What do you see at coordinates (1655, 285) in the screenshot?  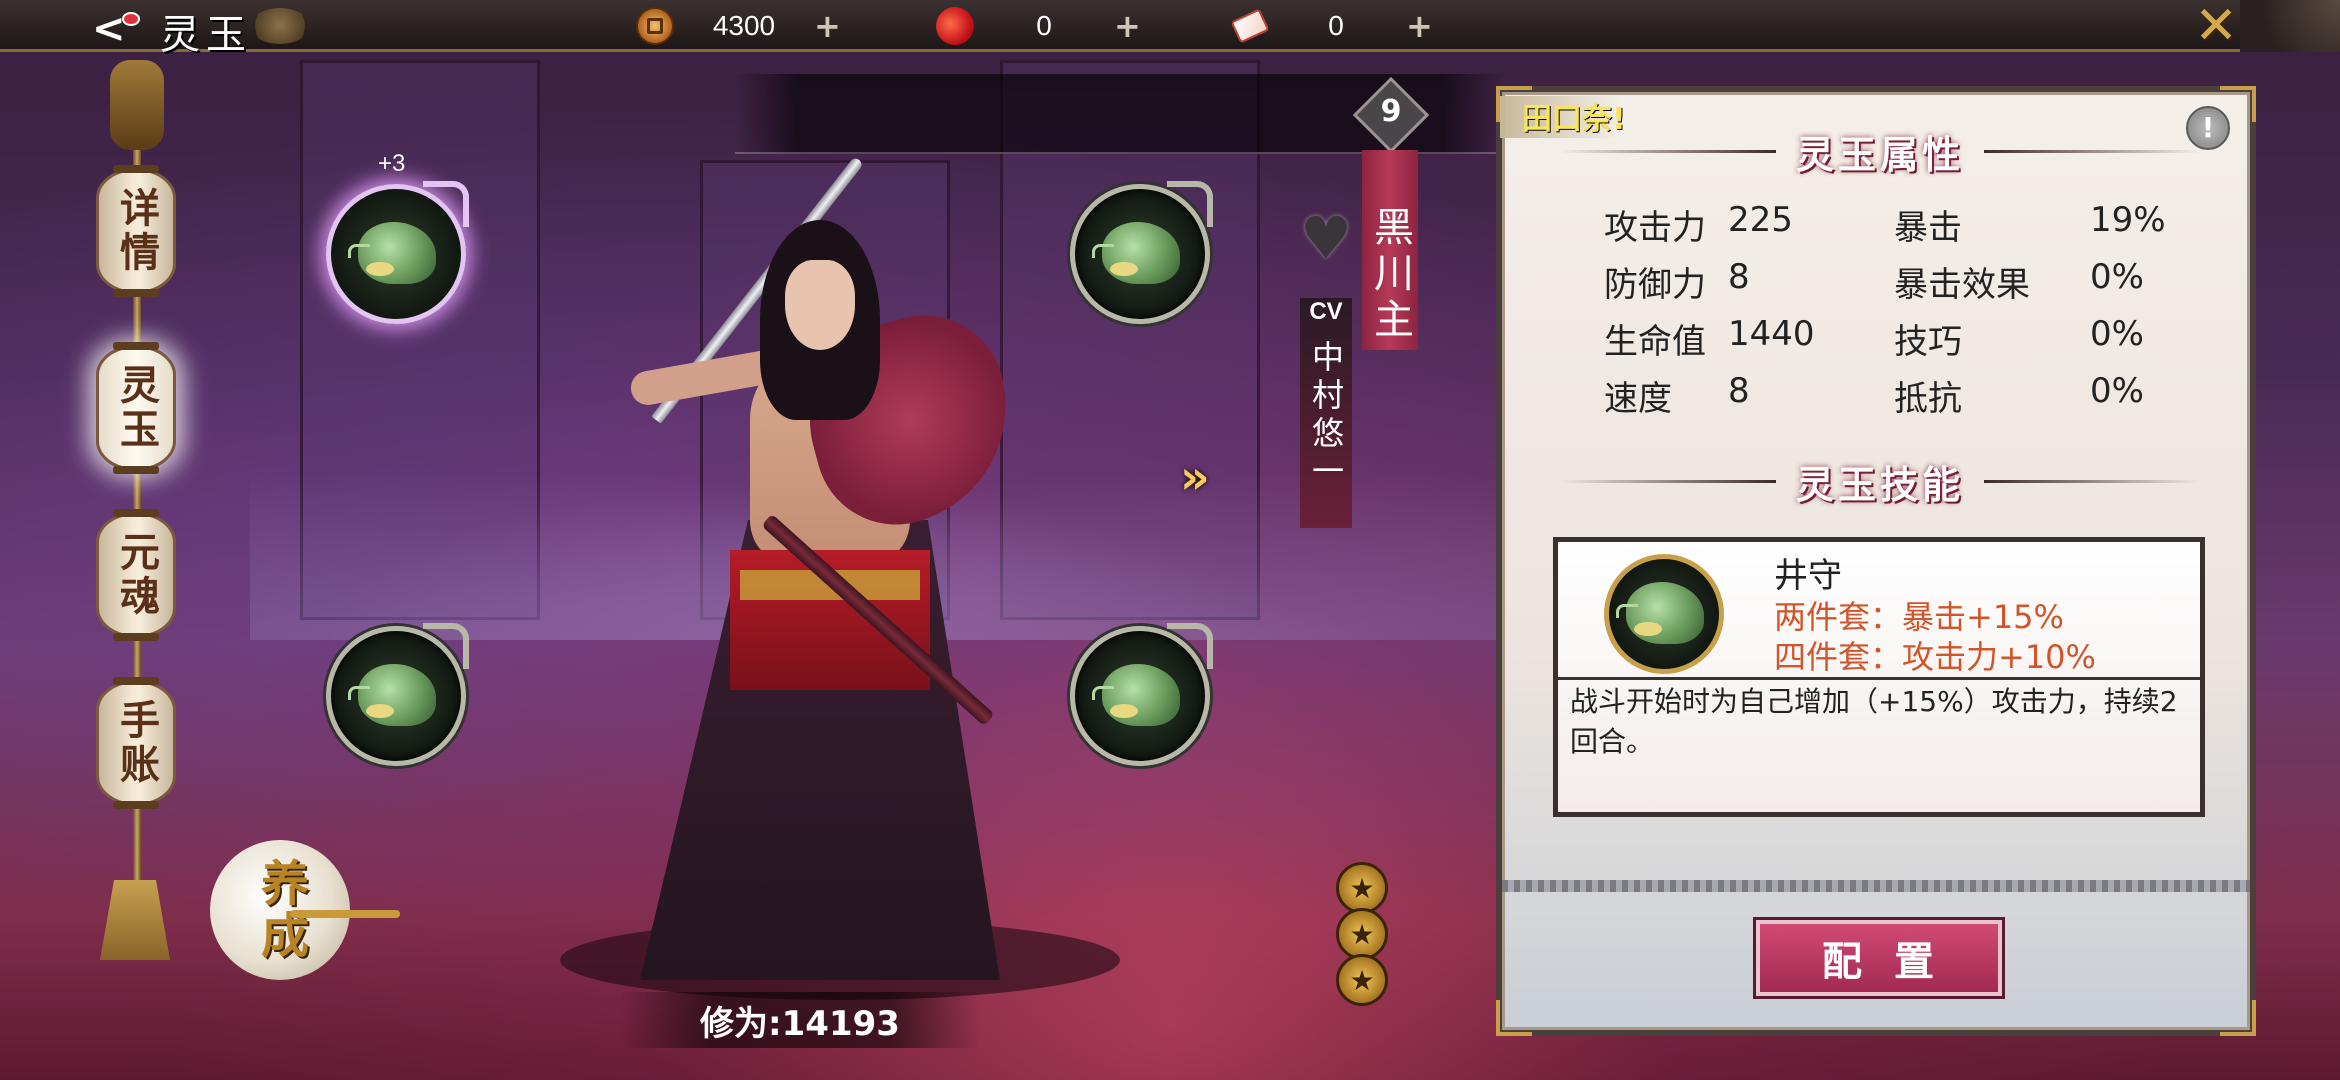 I see `stat-name: 防御力` at bounding box center [1655, 285].